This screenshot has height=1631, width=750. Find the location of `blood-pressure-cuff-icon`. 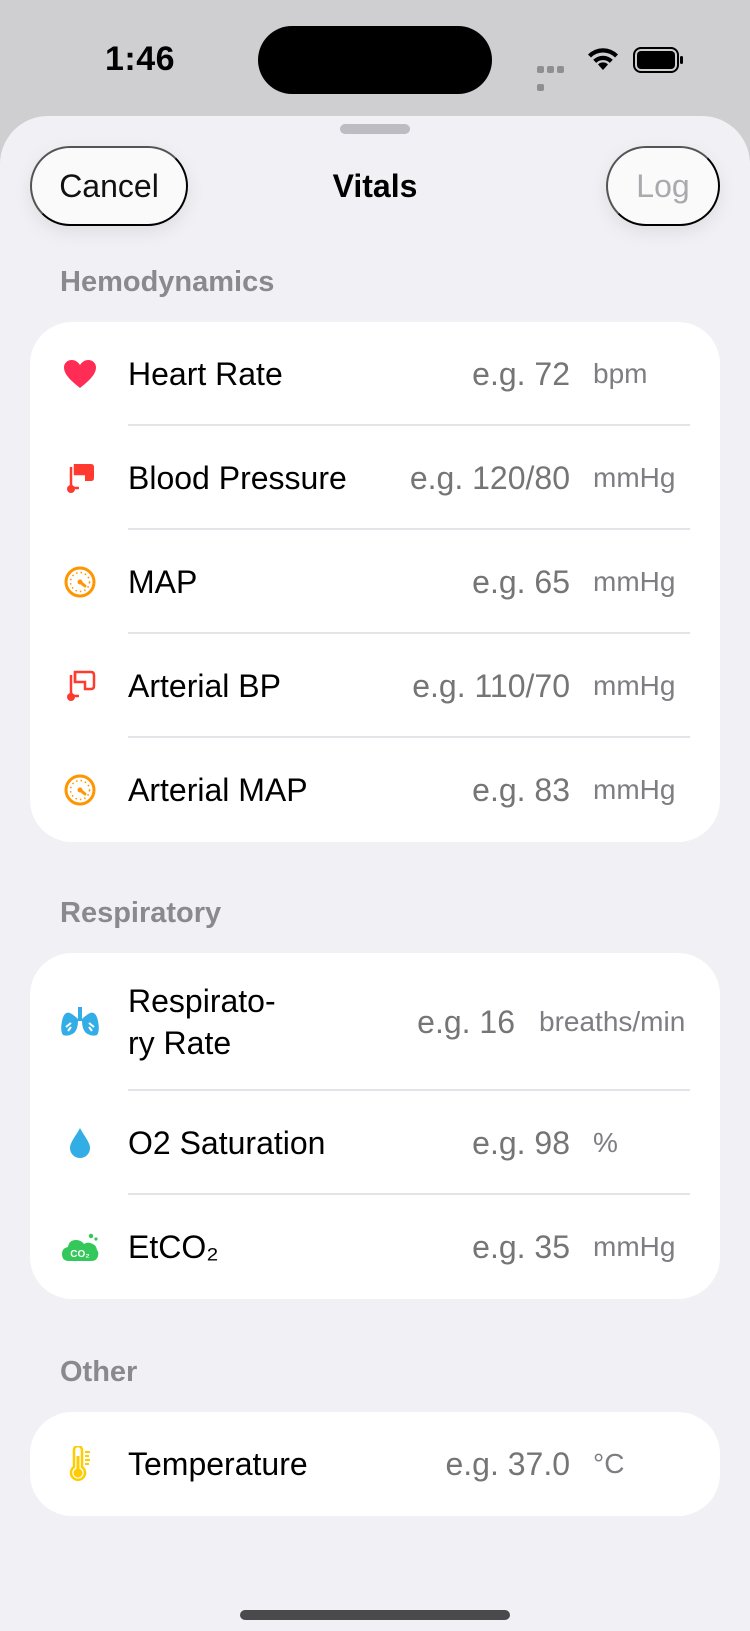

blood-pressure-cuff-icon is located at coordinates (80, 478).